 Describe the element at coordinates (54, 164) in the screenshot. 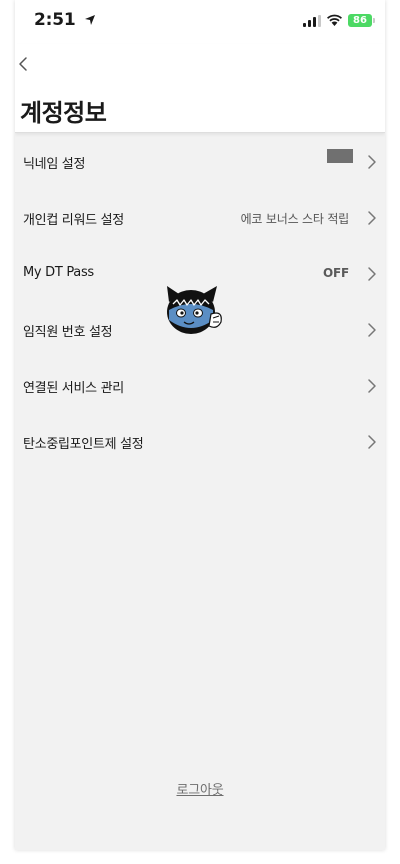

I see `menu-item-label: 닉네임 설정` at that location.